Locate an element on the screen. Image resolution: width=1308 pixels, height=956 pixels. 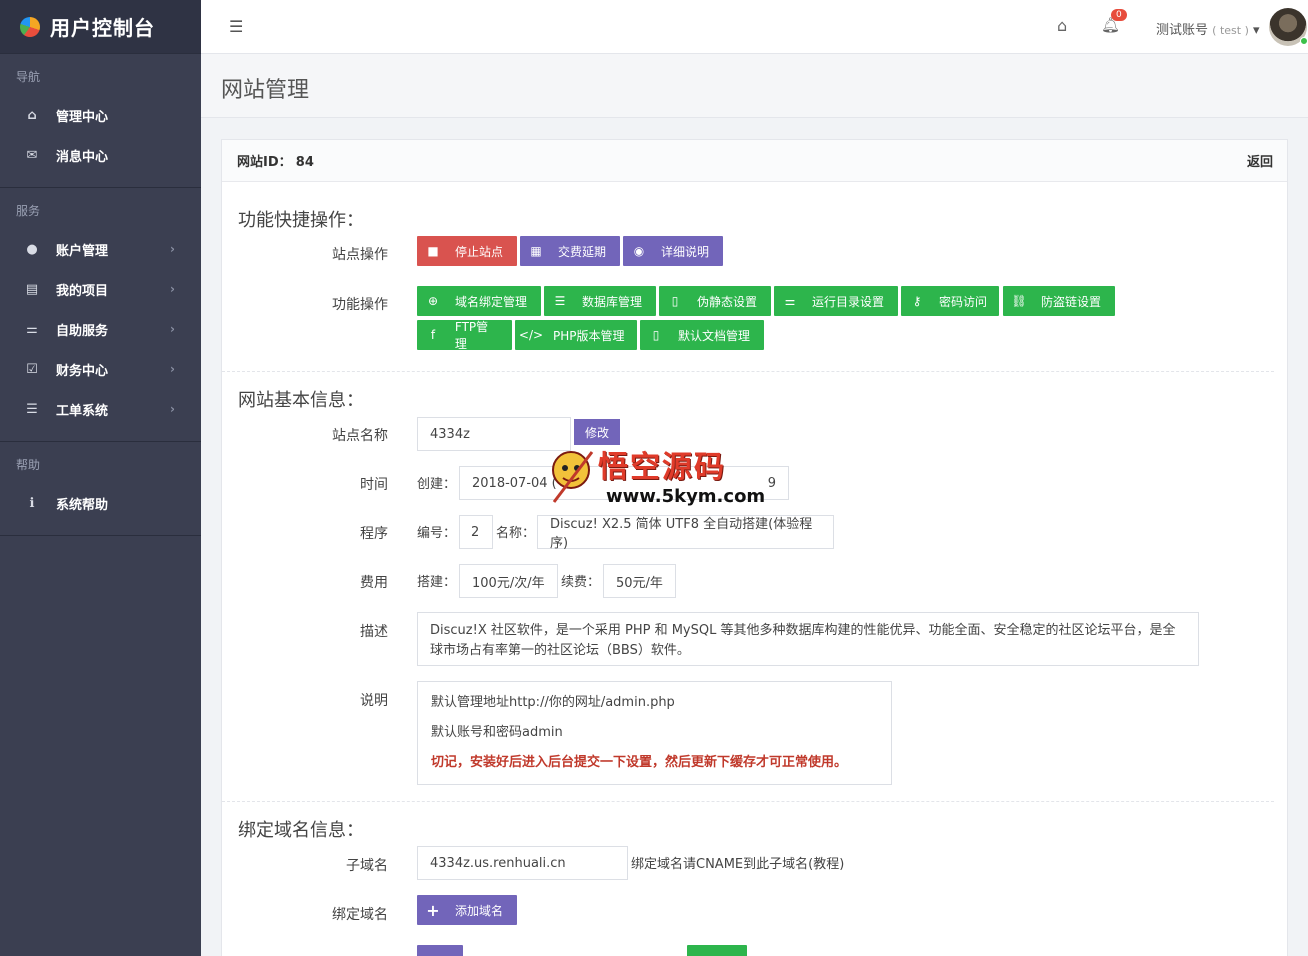
notification-bell-icon: 🔔︎ 0 is located at coordinates (1114, 21).